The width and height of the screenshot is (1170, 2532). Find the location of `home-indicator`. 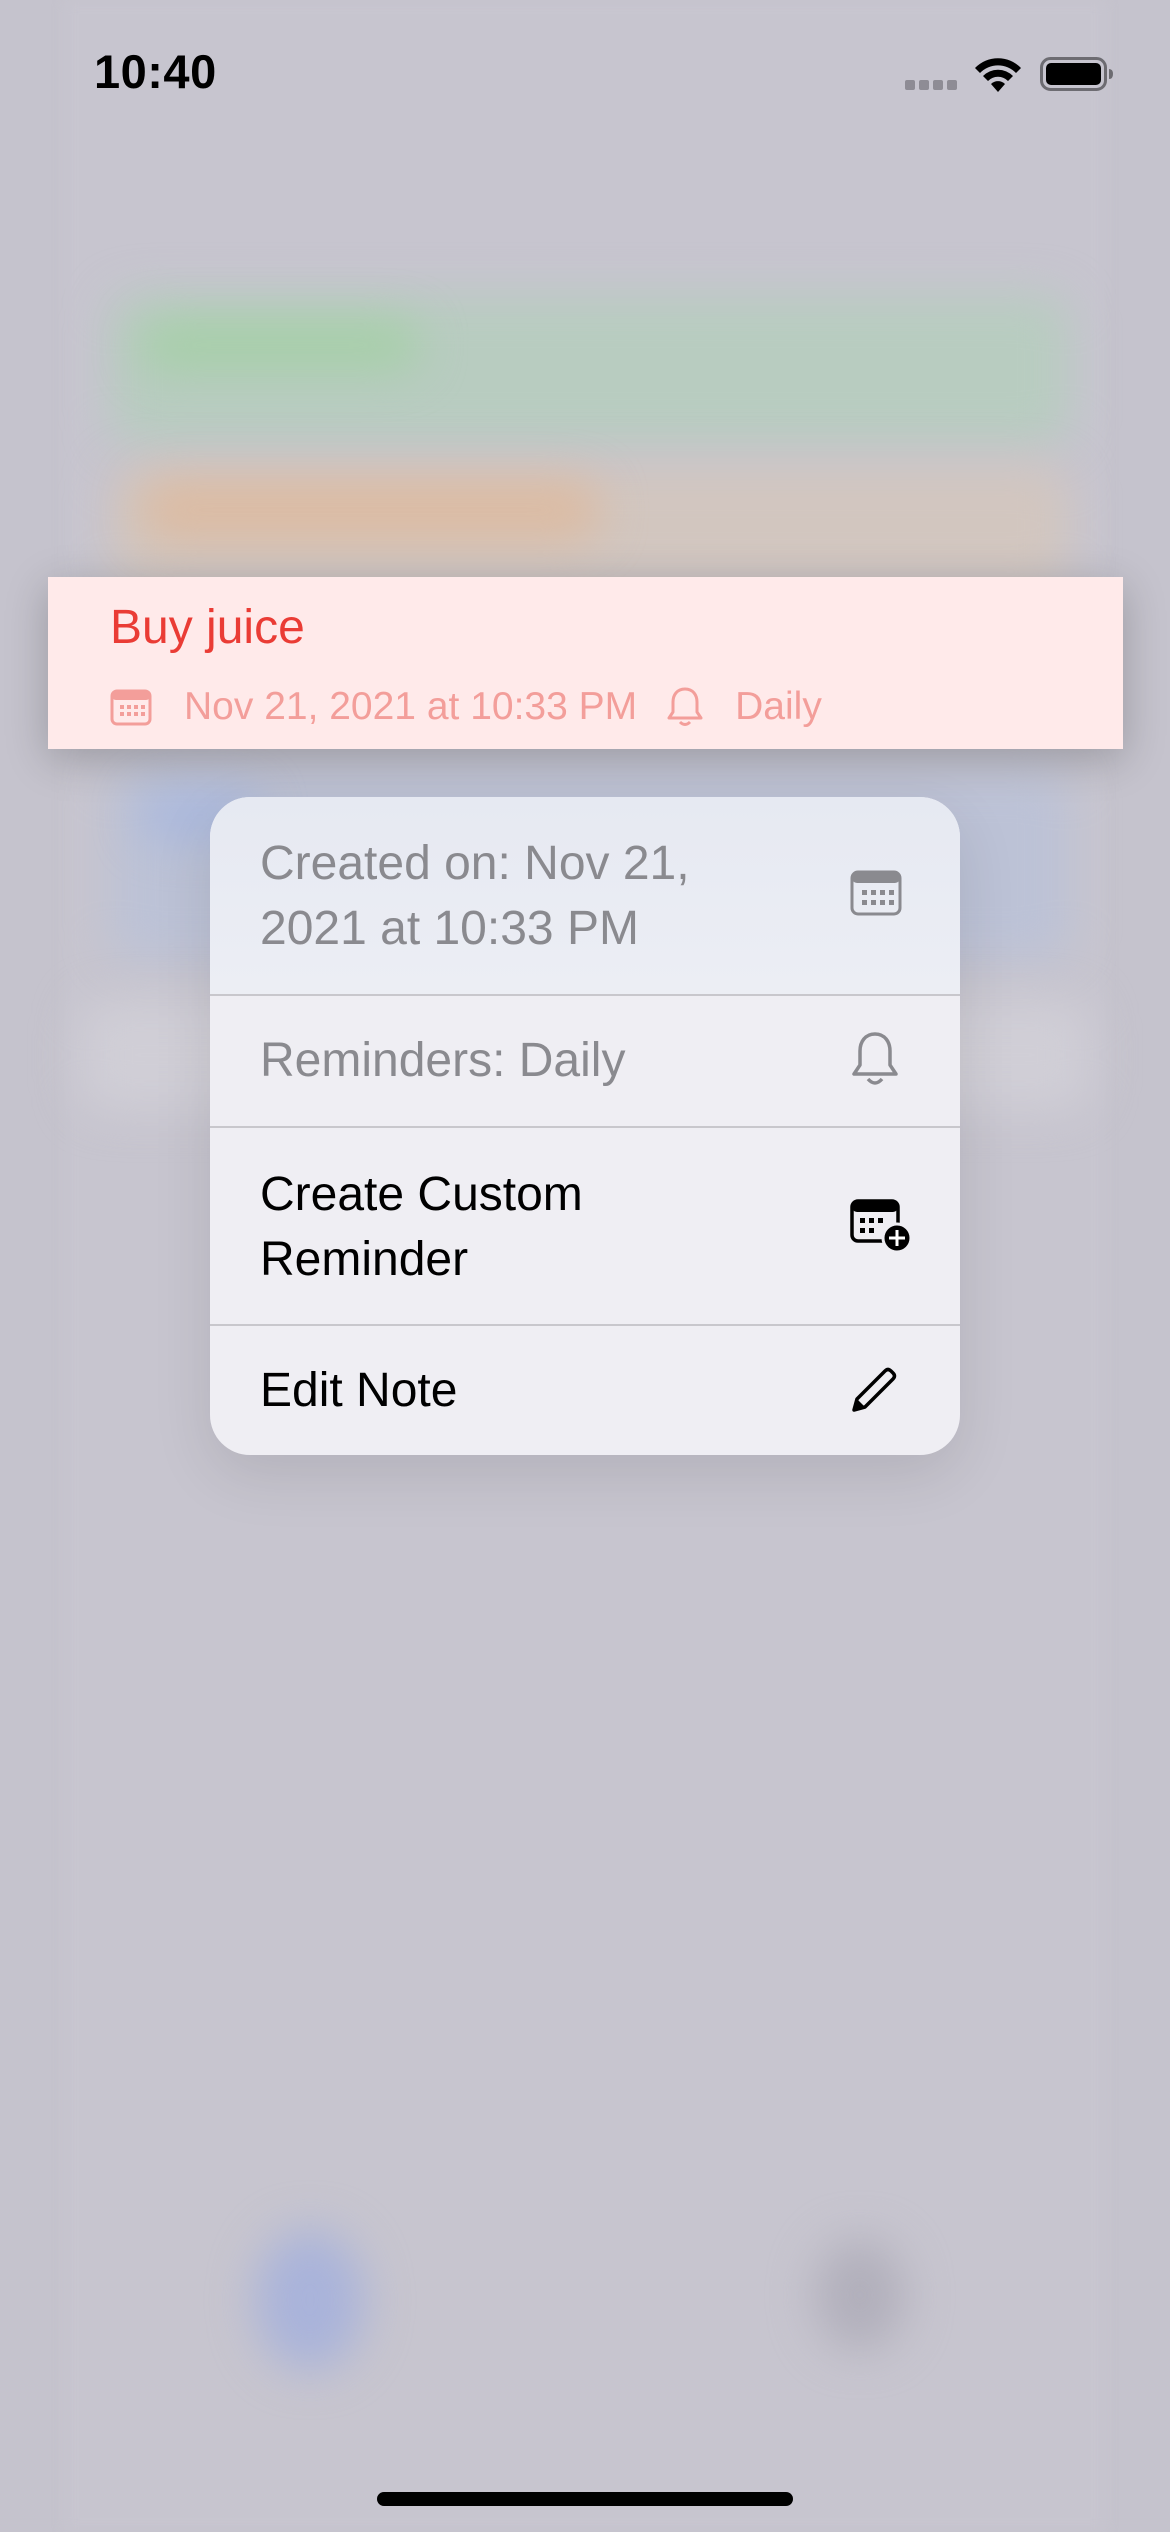

home-indicator is located at coordinates (585, 2499).